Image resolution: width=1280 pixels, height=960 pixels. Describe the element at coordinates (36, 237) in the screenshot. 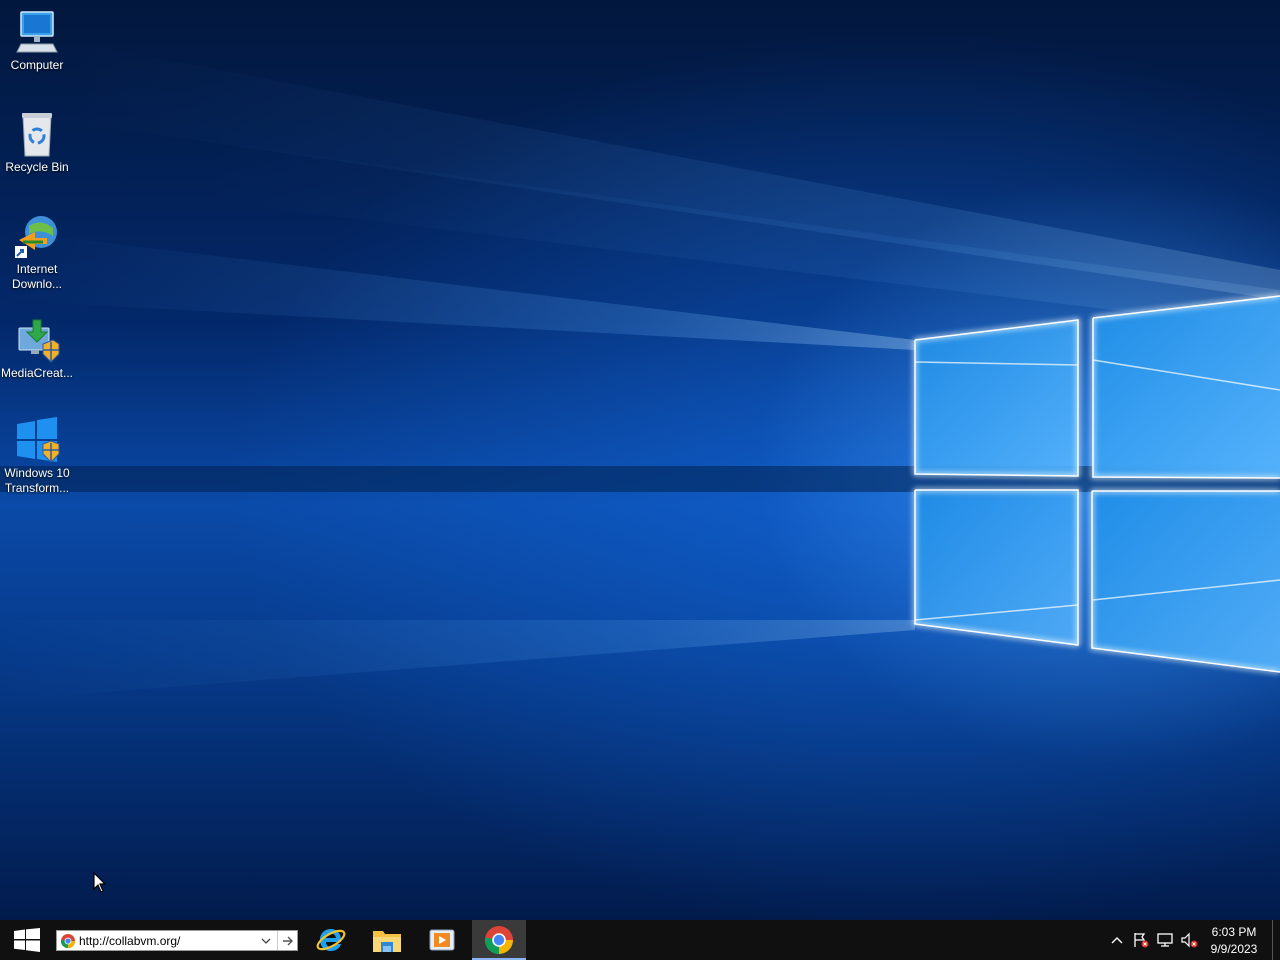

I see `internet-download-manager-icon` at that location.